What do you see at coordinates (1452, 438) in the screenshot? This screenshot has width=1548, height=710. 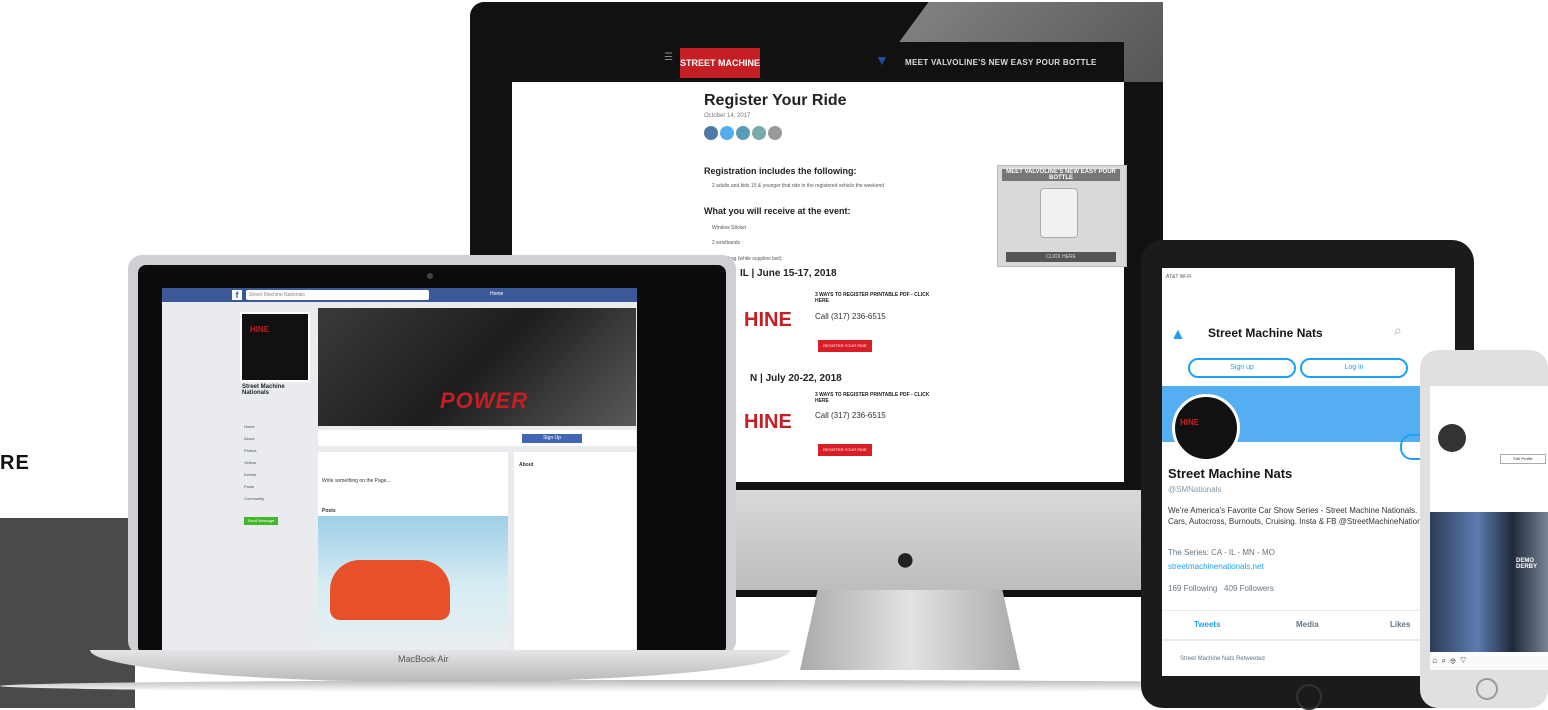 I see `instagram-avatar` at bounding box center [1452, 438].